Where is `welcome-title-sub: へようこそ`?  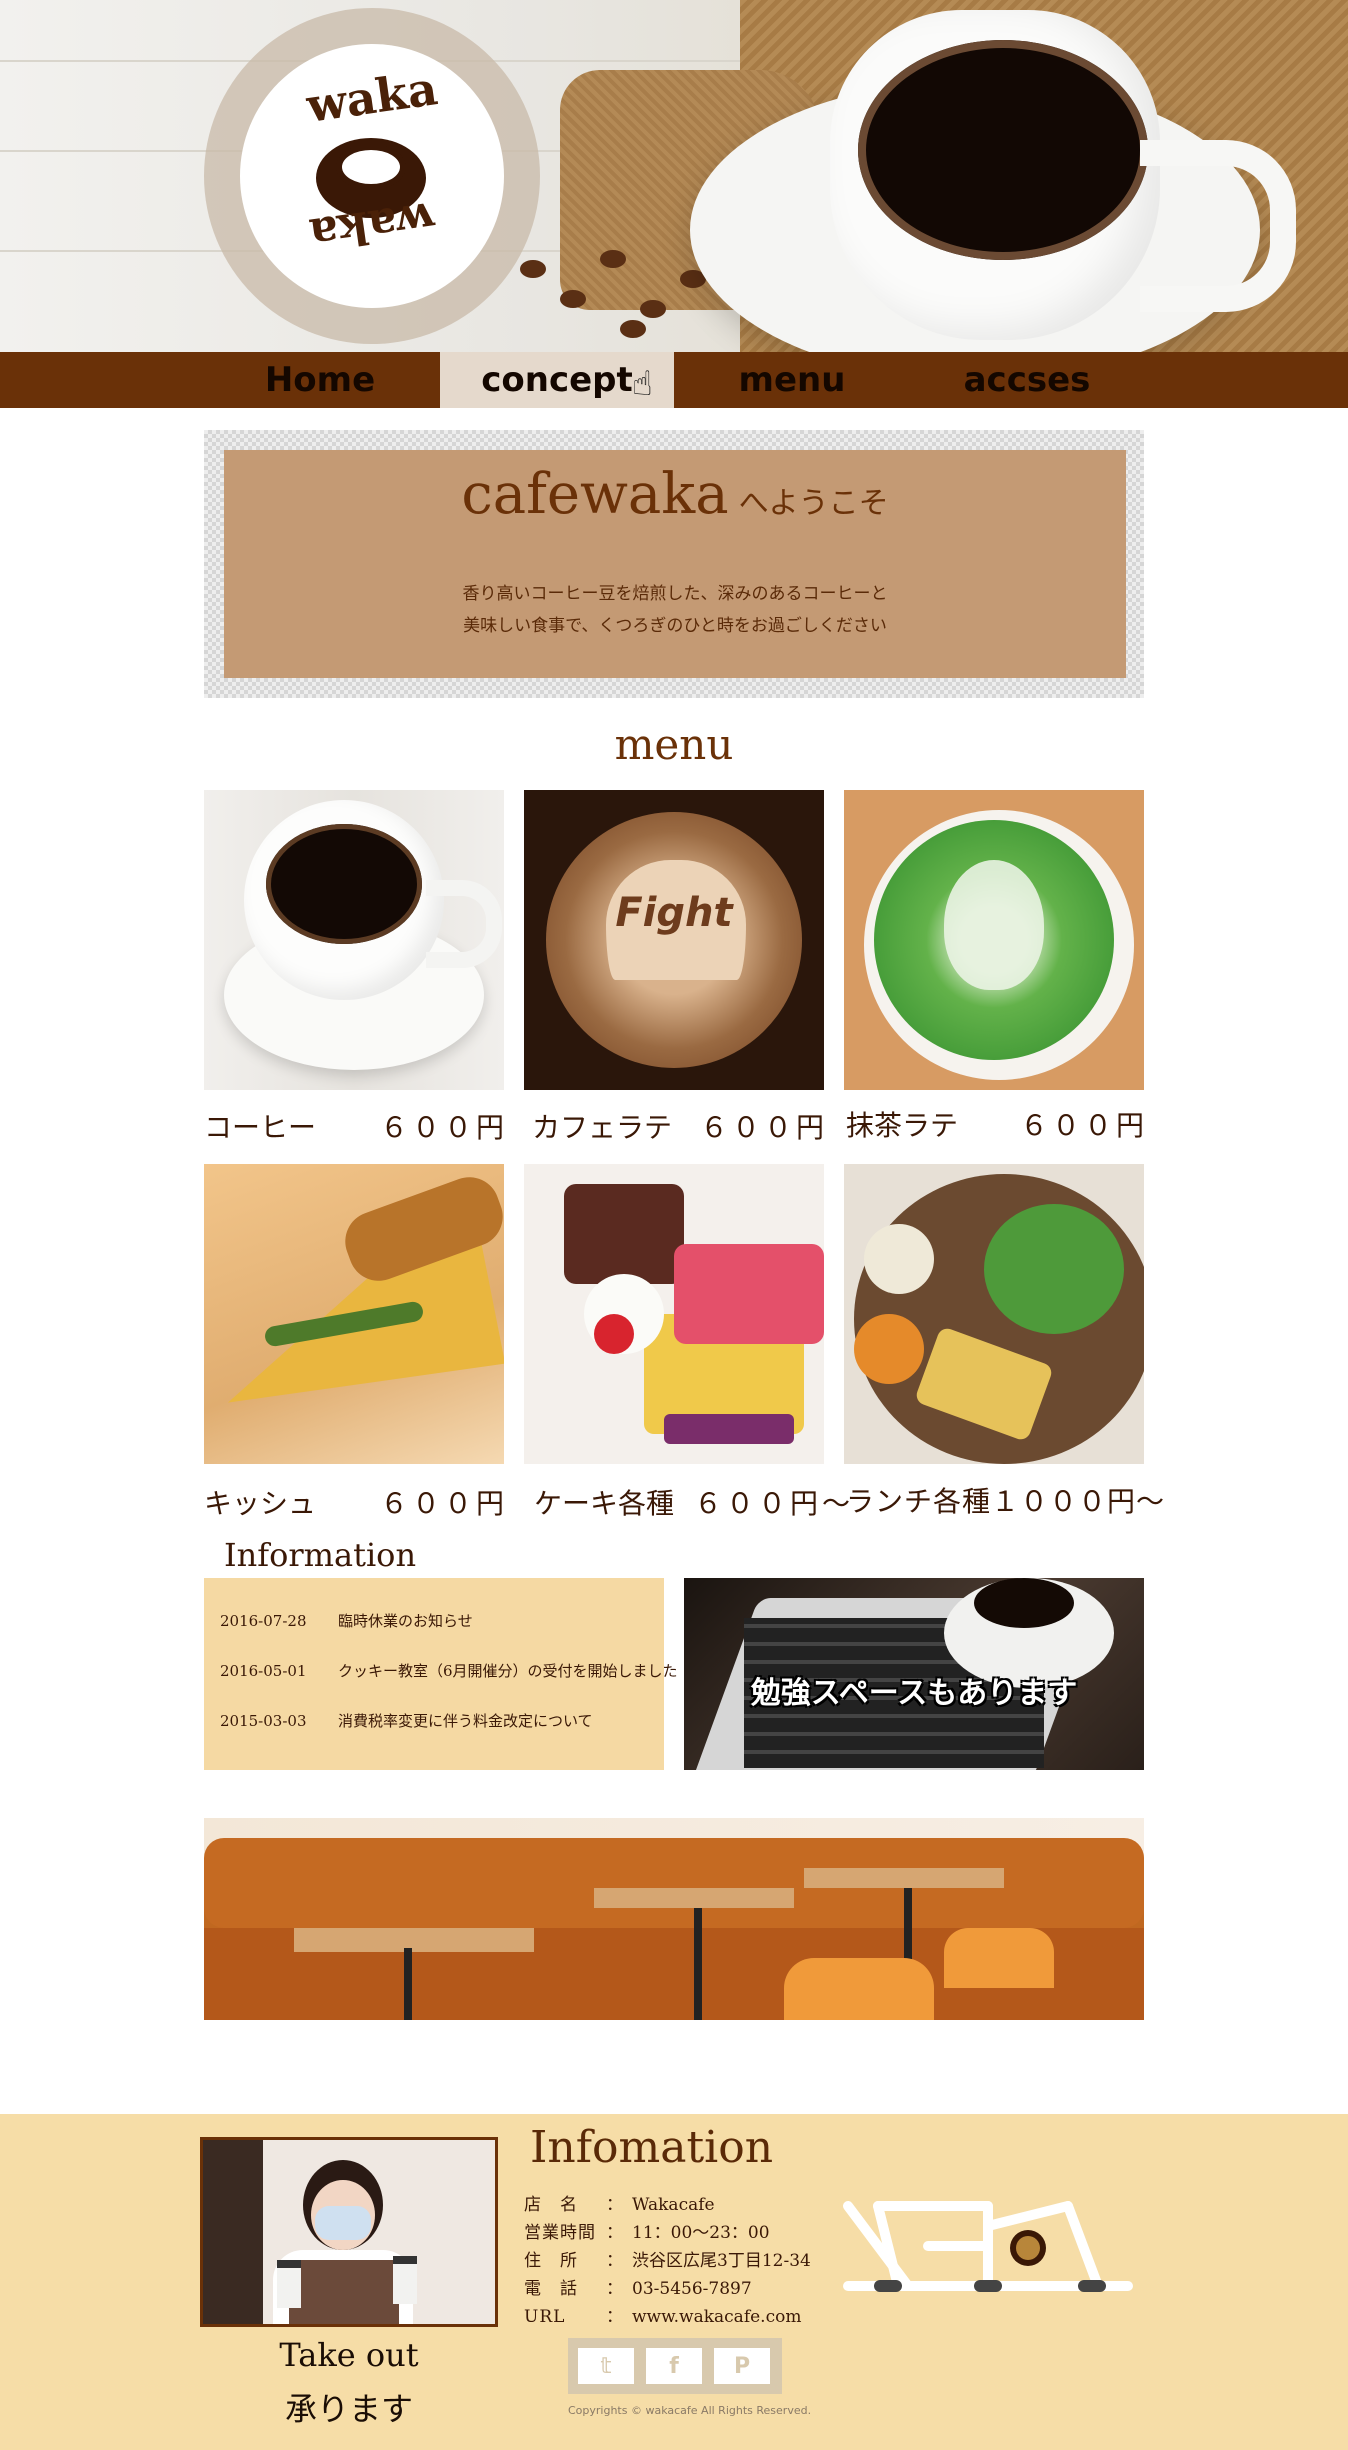 welcome-title-sub: へようこそ is located at coordinates (813, 503).